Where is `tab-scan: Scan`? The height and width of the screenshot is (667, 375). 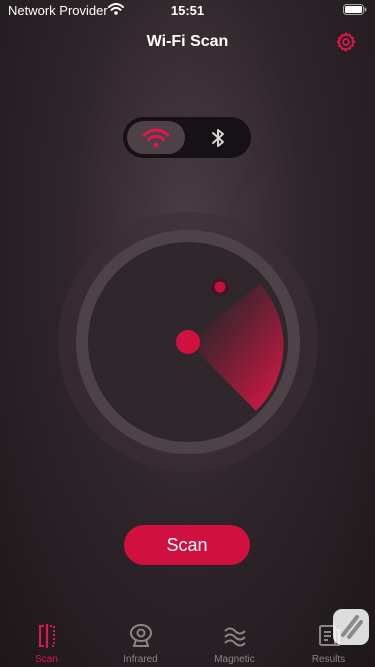
tab-scan: Scan is located at coordinates (46, 642).